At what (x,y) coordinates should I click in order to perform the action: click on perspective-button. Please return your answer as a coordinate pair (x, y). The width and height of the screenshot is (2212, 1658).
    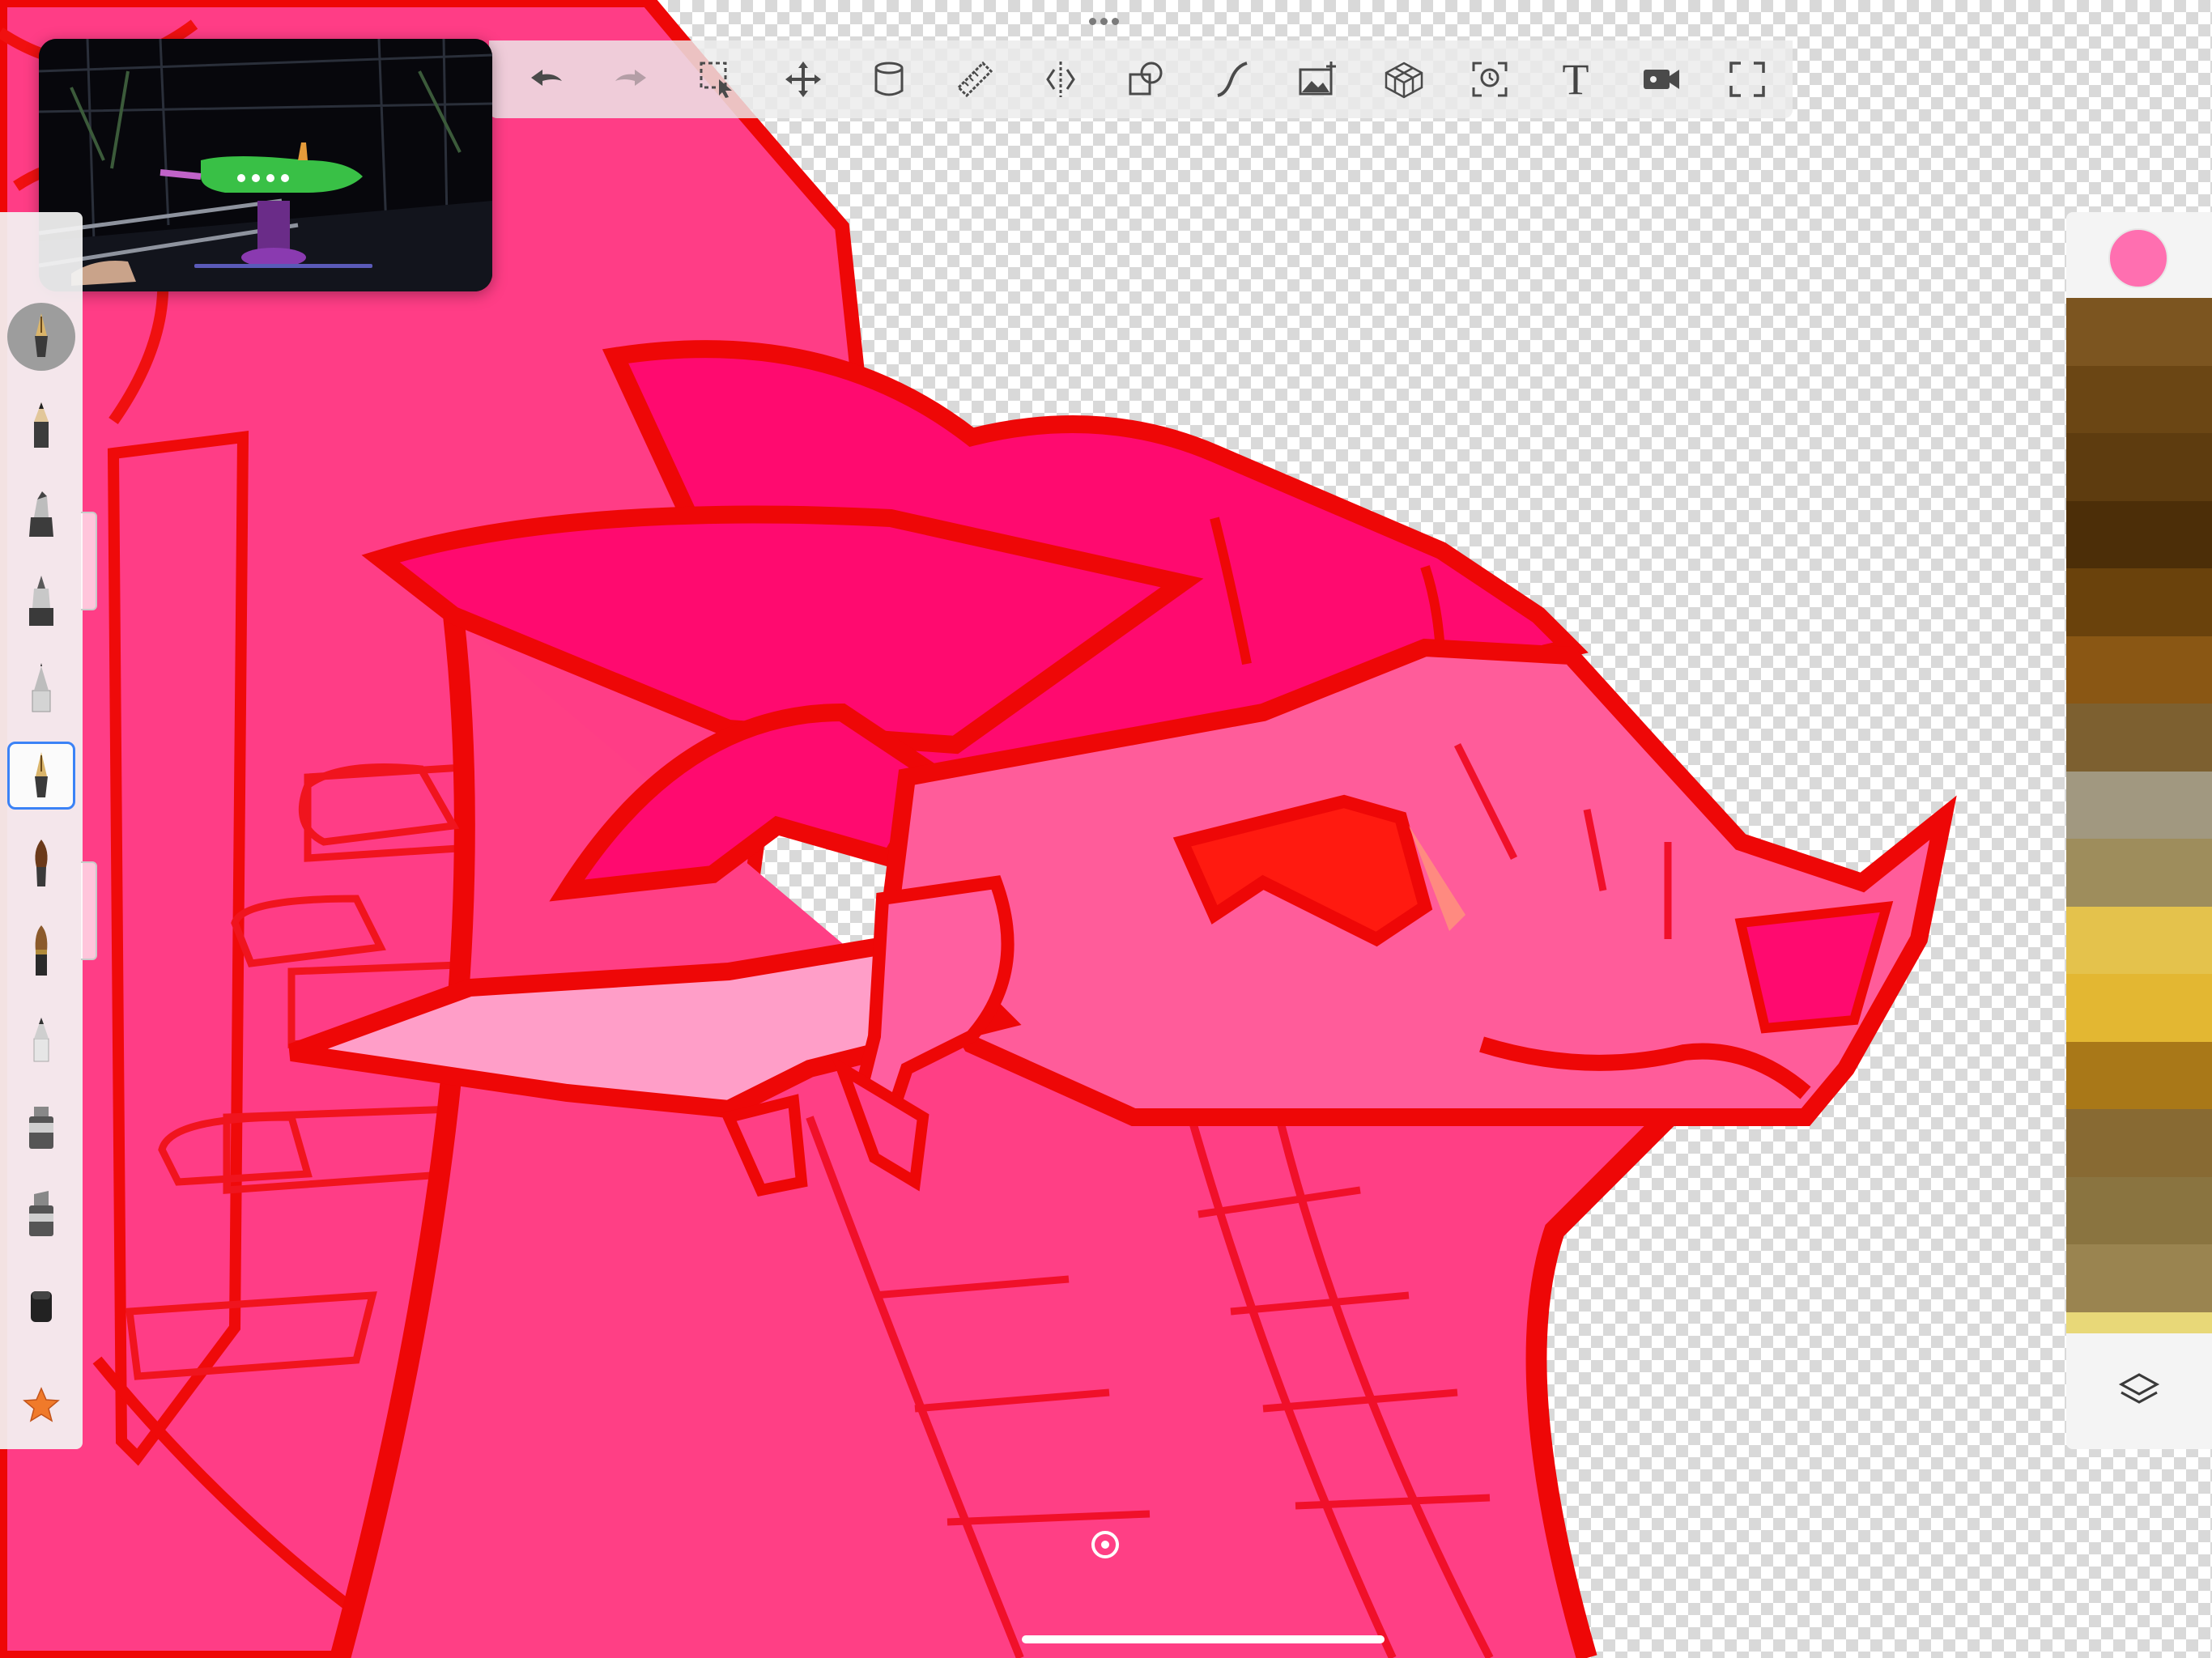
    Looking at the image, I should click on (1404, 79).